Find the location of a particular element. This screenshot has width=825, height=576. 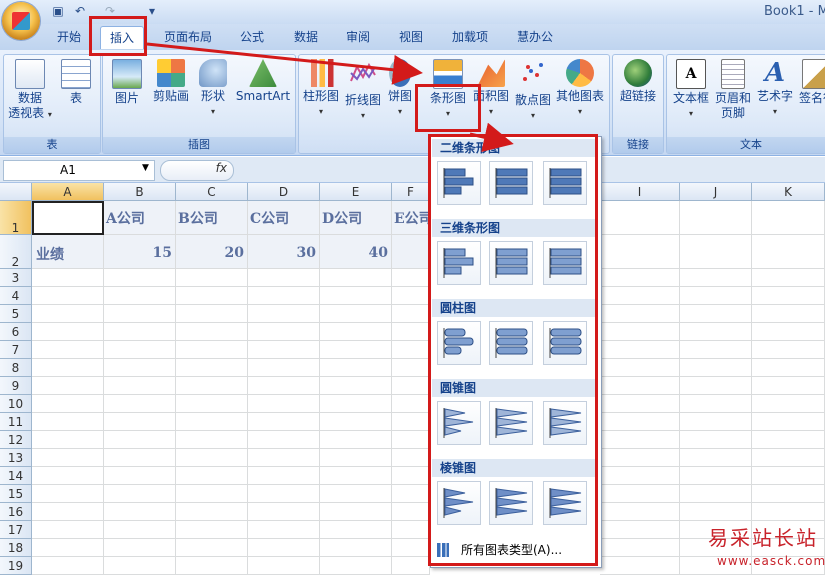

office-button is located at coordinates (21, 21).